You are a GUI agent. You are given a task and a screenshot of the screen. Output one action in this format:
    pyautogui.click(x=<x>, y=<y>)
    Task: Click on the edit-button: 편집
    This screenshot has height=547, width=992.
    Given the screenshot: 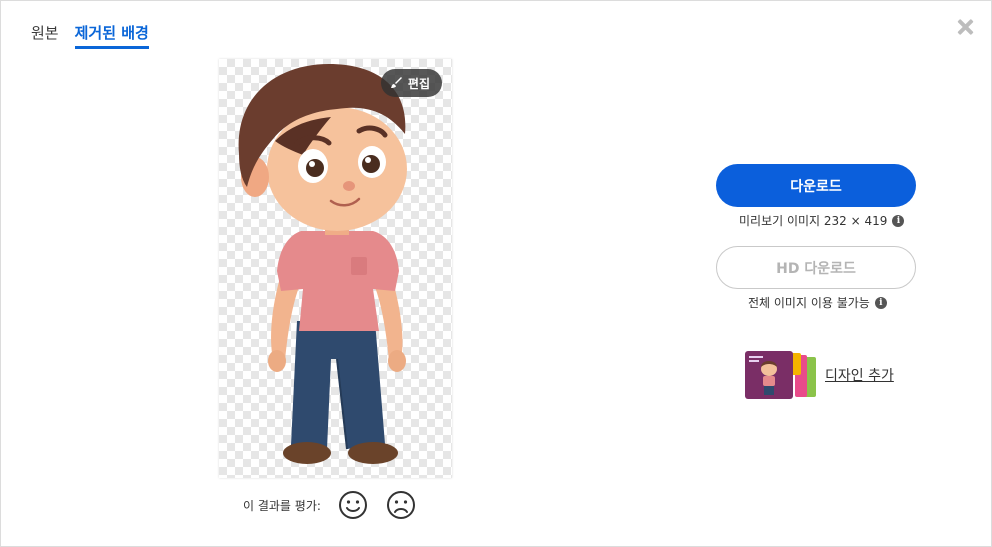 What is the action you would take?
    pyautogui.click(x=411, y=83)
    